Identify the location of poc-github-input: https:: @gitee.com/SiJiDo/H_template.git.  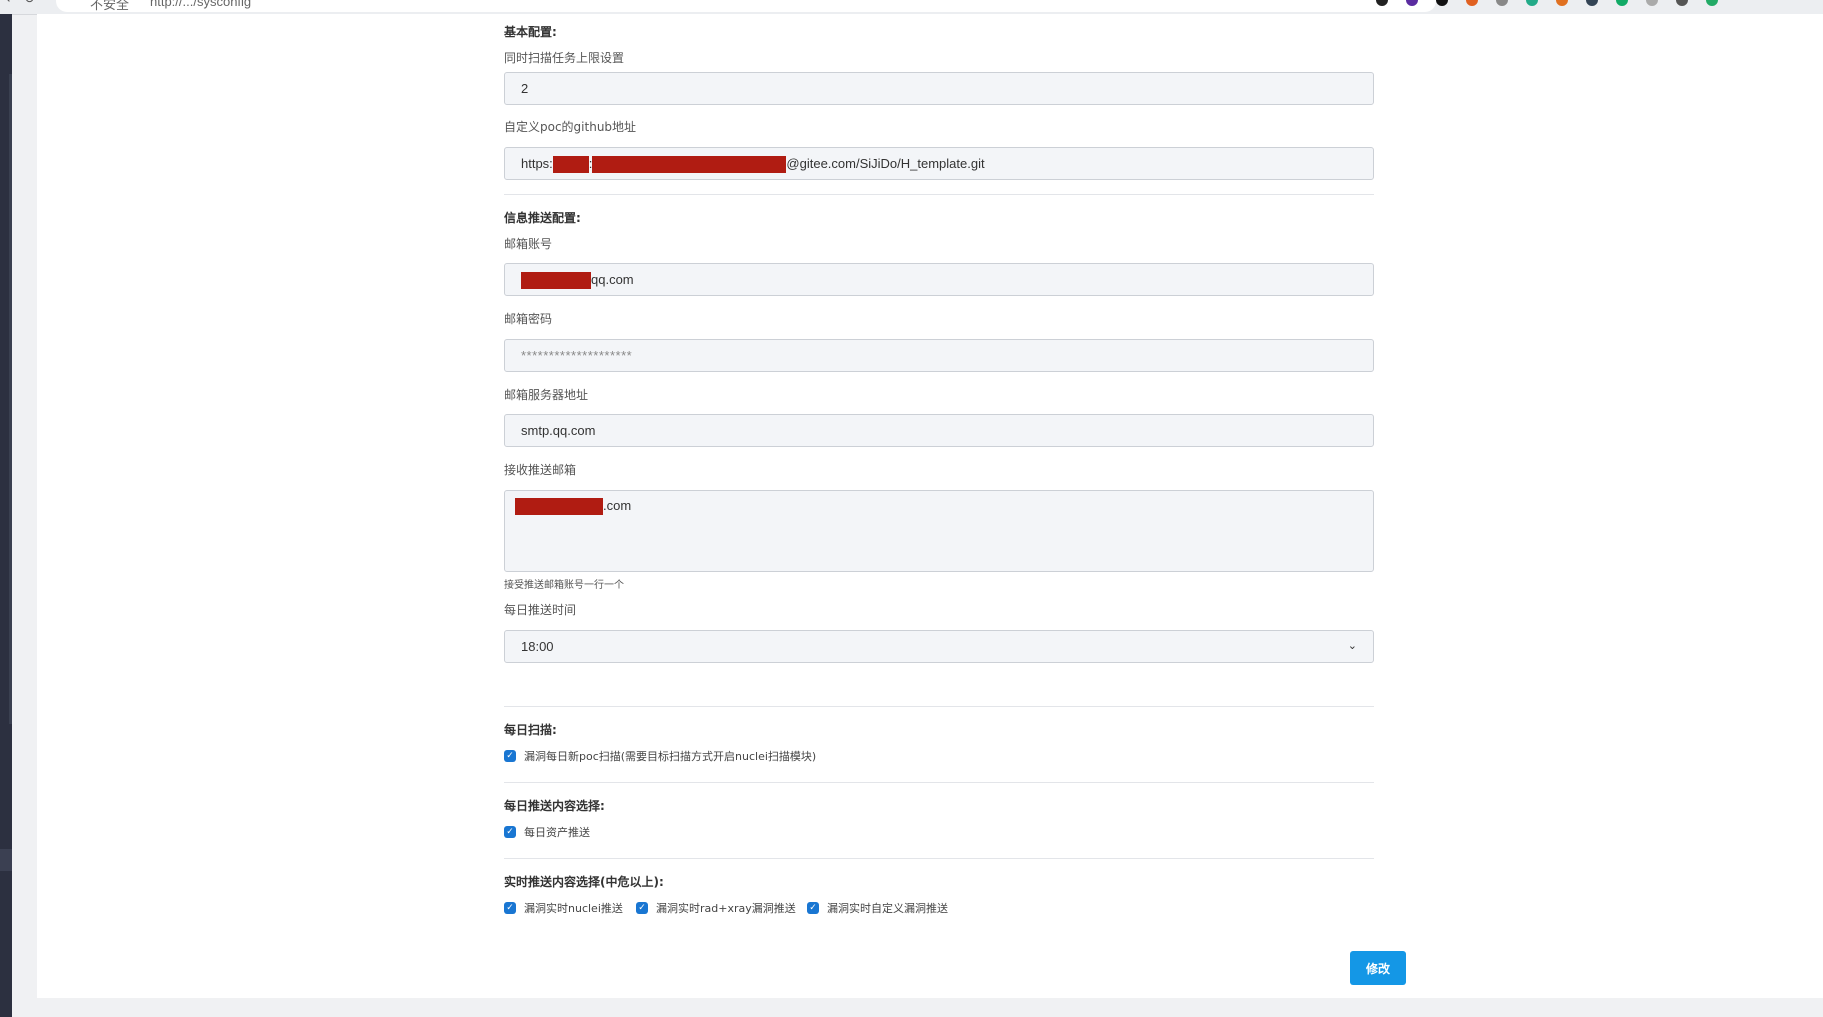
(939, 163).